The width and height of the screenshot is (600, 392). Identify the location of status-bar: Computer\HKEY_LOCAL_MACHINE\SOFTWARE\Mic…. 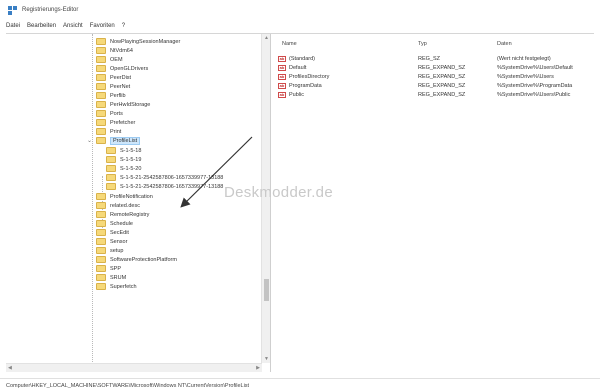
(300, 385).